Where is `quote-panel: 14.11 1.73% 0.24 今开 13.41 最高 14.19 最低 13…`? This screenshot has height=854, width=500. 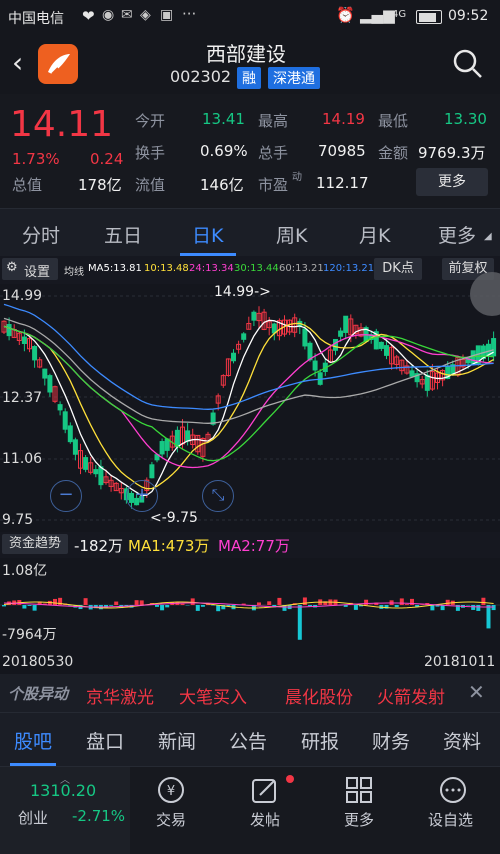
quote-panel: 14.11 1.73% 0.24 今开 13.41 最高 14.19 最低 13… is located at coordinates (250, 151).